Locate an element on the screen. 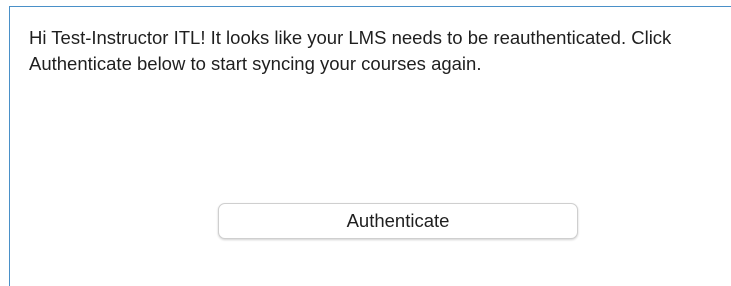 The width and height of the screenshot is (731, 286). authenticate-button: Authenticate is located at coordinates (398, 221).